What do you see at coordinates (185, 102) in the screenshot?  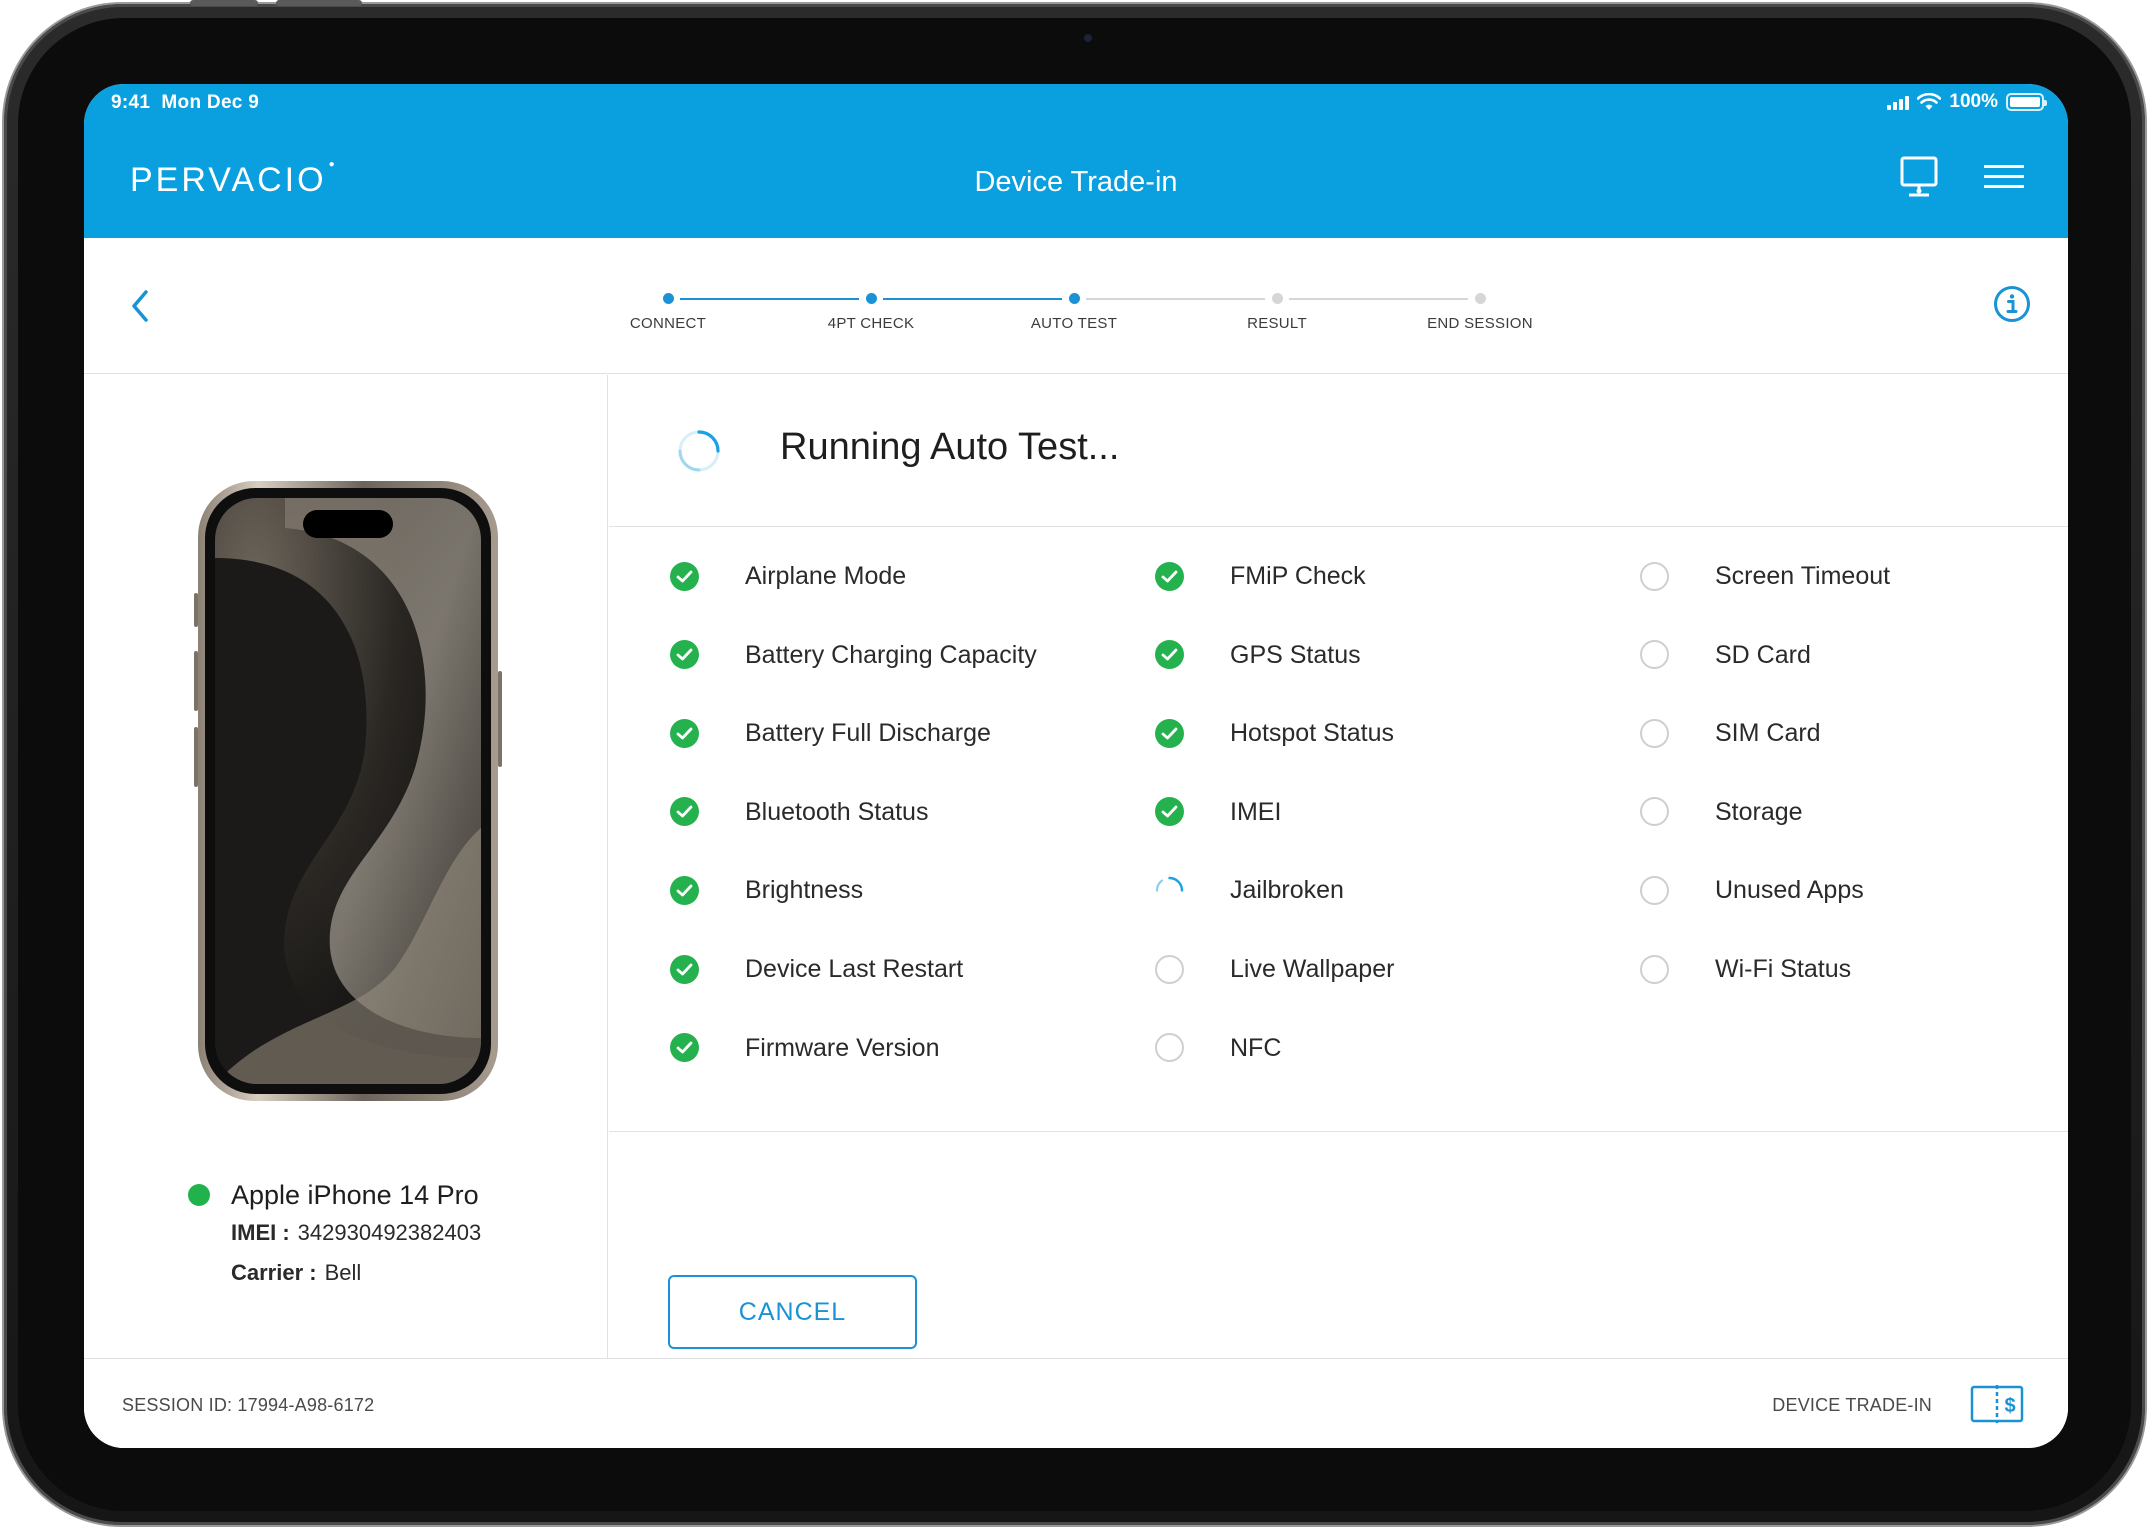 I see `status-time: 9:41 Mon Dec 9` at bounding box center [185, 102].